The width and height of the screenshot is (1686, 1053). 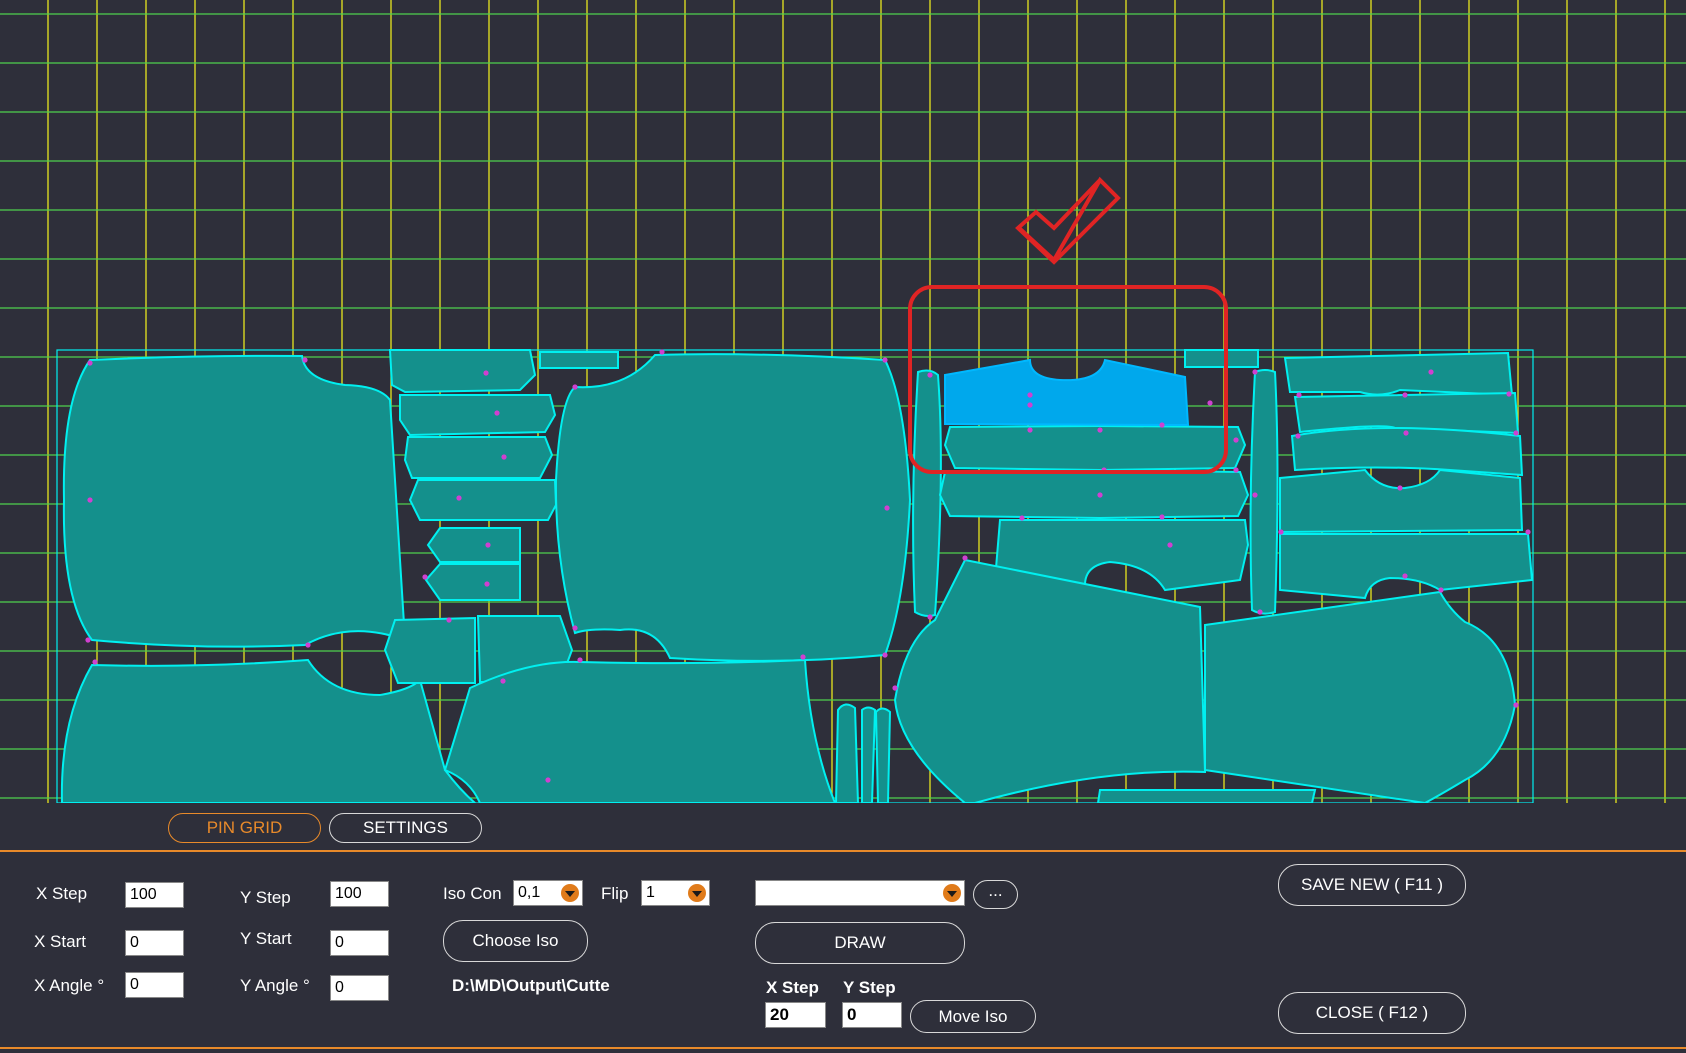 I want to click on move-x-step-input, so click(x=795, y=1015).